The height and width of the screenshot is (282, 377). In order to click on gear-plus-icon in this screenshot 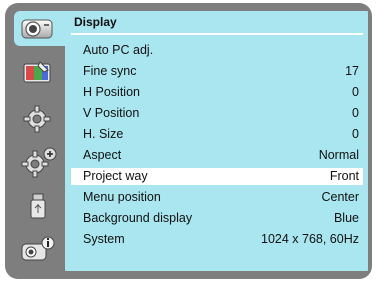, I will do `click(39, 162)`.